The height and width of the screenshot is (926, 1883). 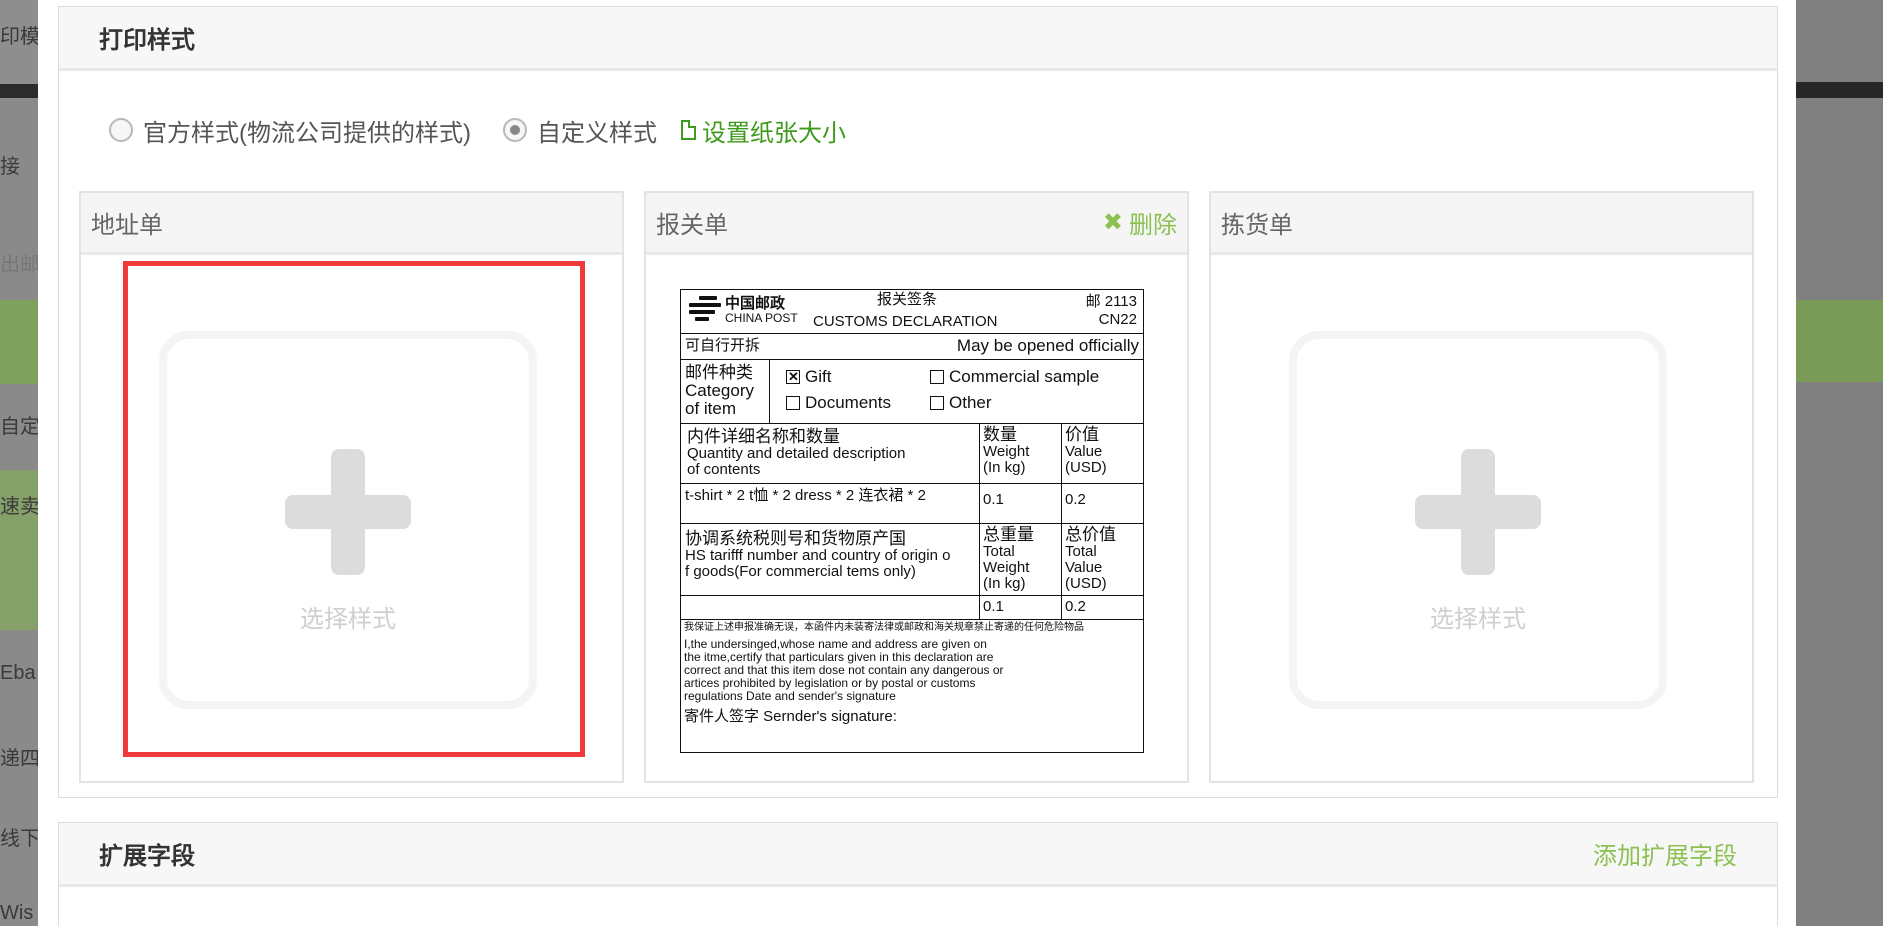 I want to click on form-totals-row: 0.1 0.2, so click(x=912, y=608).